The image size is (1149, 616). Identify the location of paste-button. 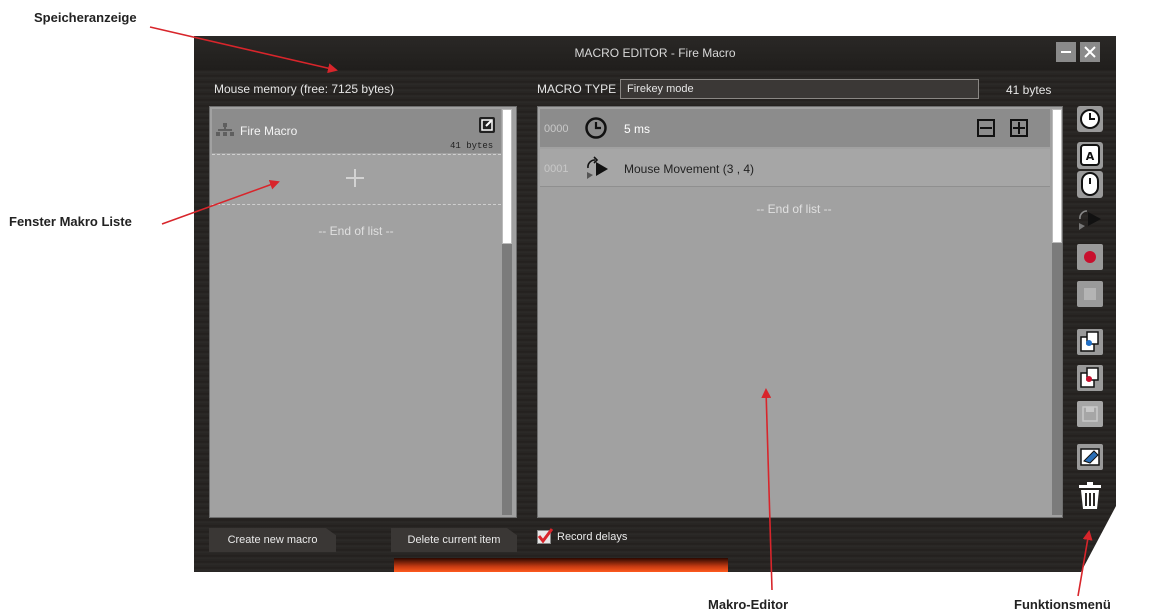
(1090, 378).